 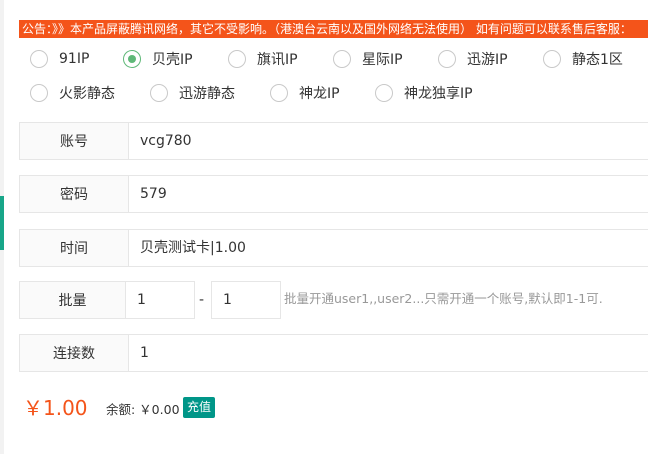 I want to click on radio-line-static-zone1: 静态1区, so click(x=583, y=59).